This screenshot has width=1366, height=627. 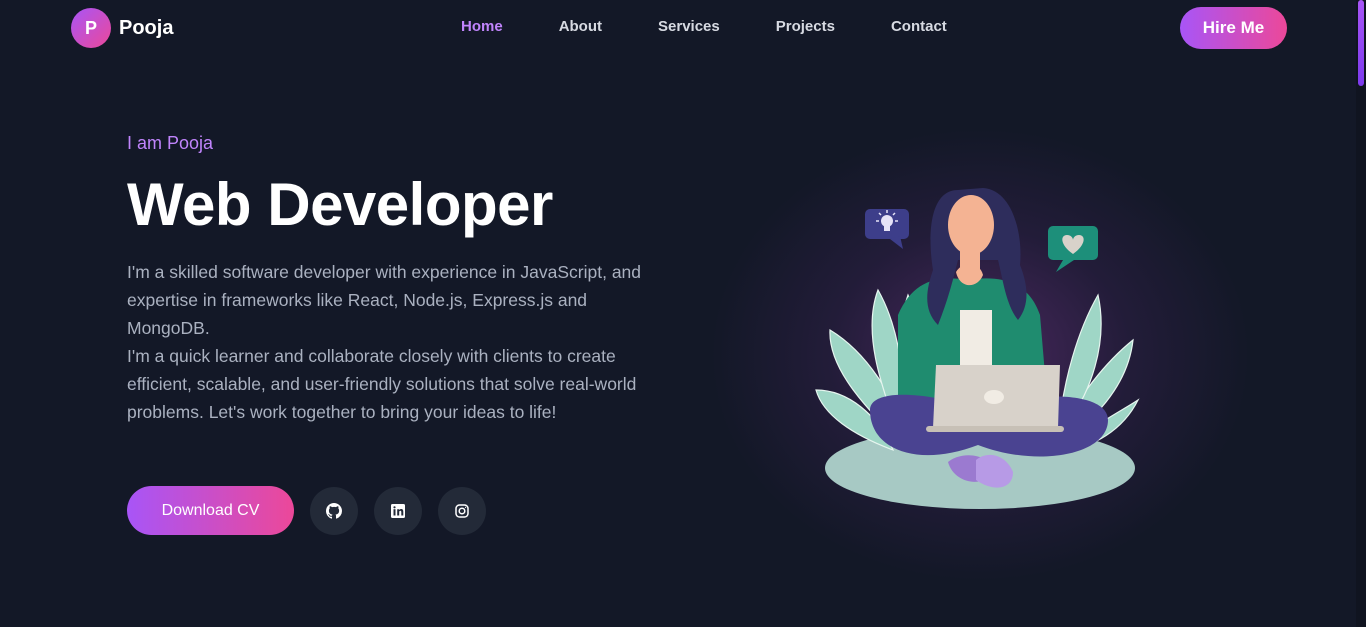 I want to click on linkedin-link, so click(x=398, y=510).